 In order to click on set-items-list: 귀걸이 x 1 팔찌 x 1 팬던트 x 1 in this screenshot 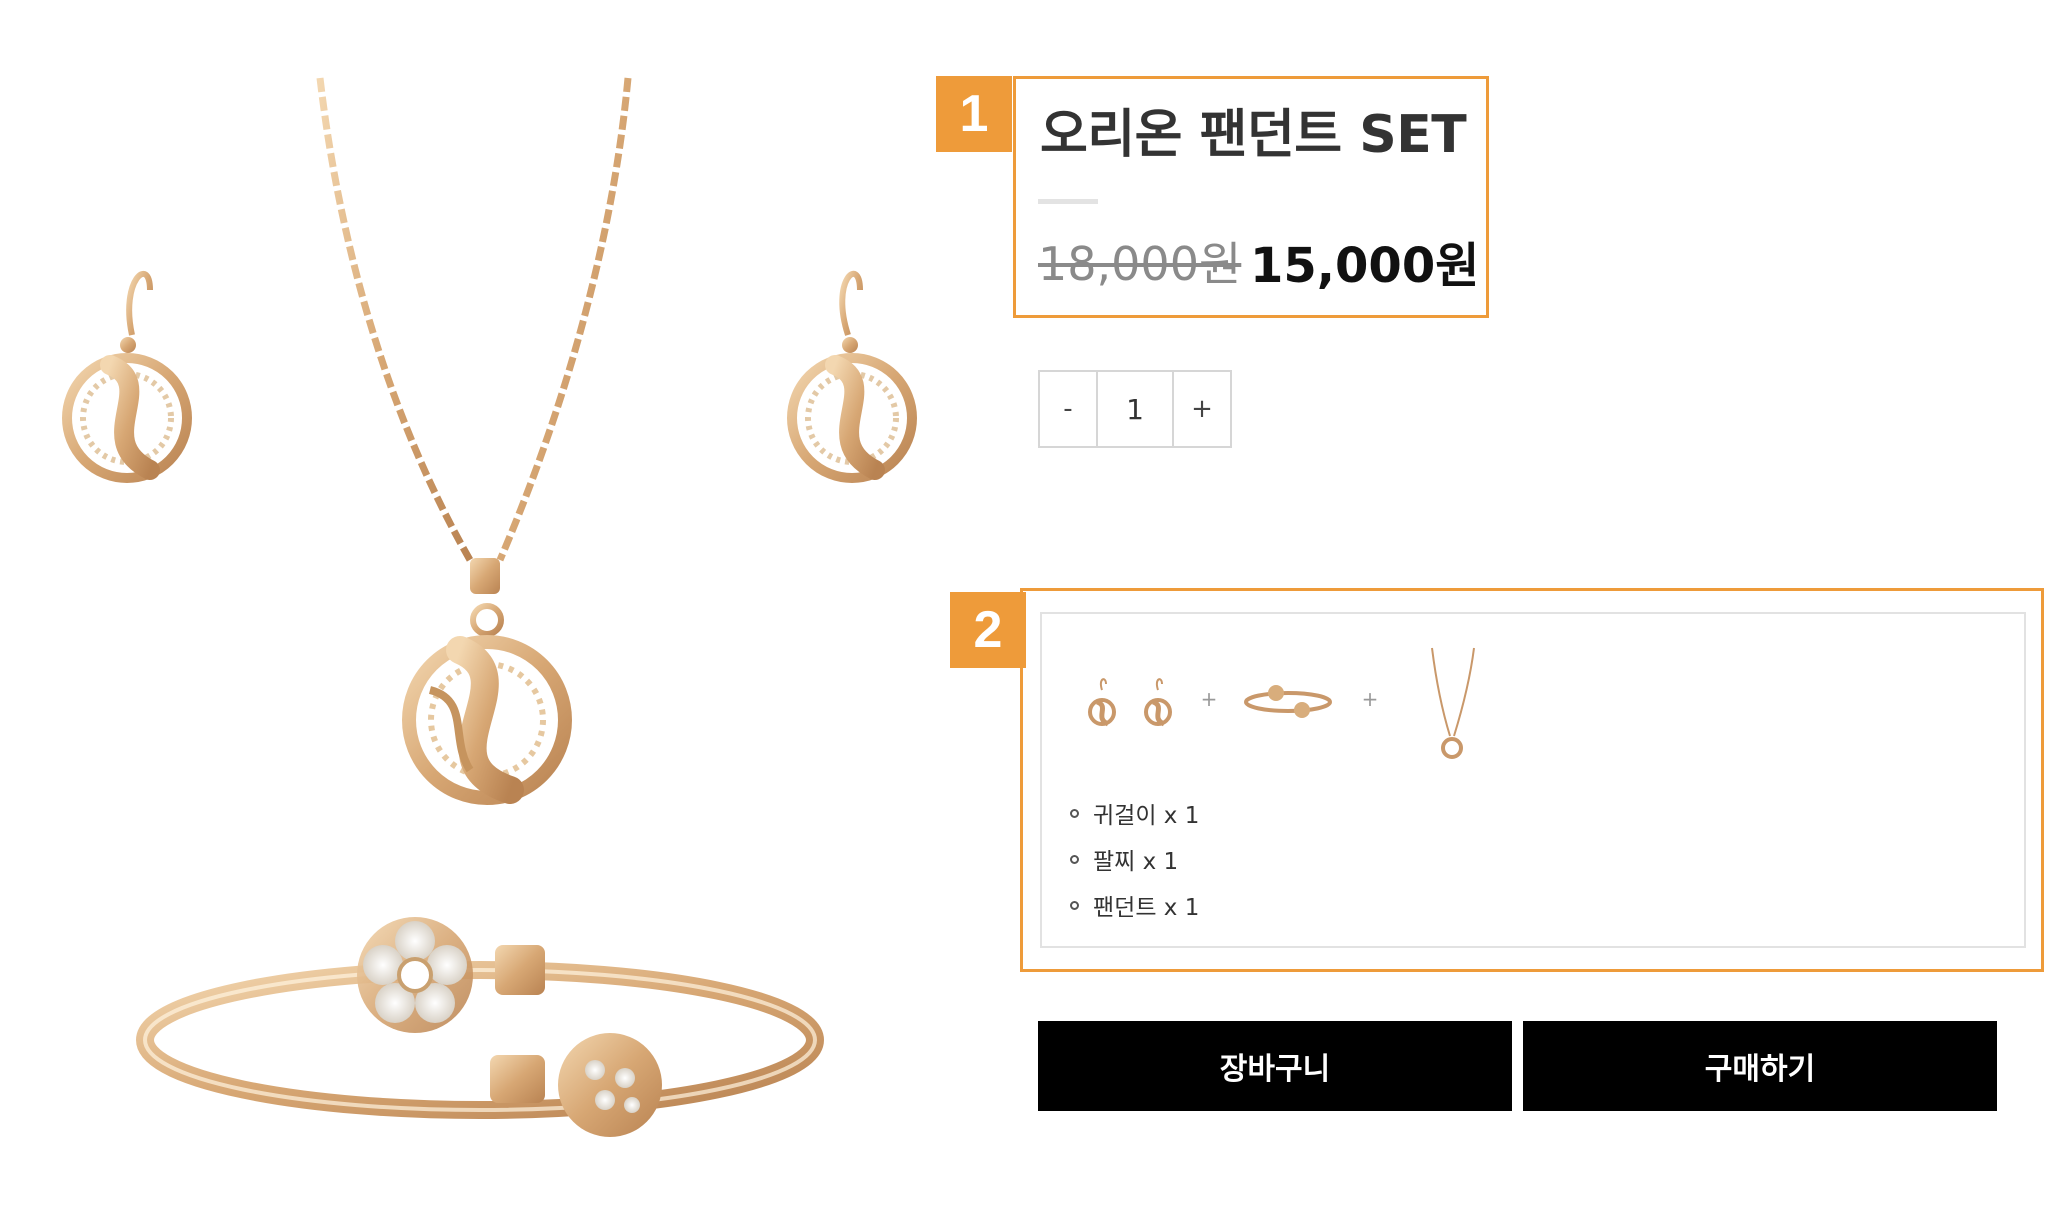, I will do `click(1134, 859)`.